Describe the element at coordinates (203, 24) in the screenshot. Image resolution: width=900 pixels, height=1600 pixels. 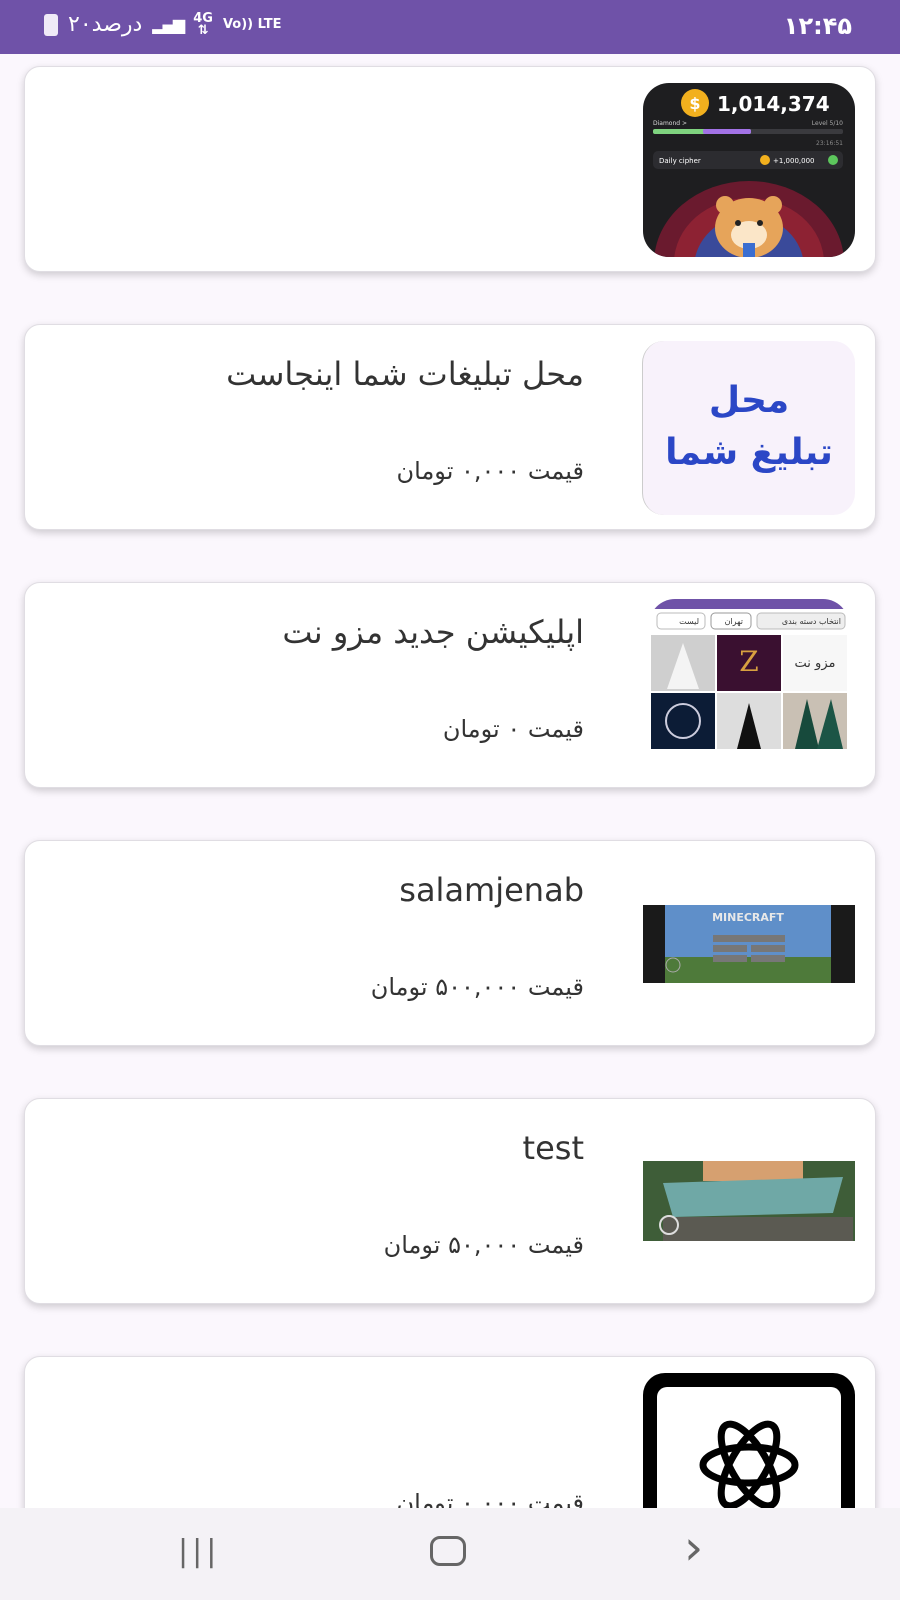
I see `network-type-icon: 4G ⇅` at that location.